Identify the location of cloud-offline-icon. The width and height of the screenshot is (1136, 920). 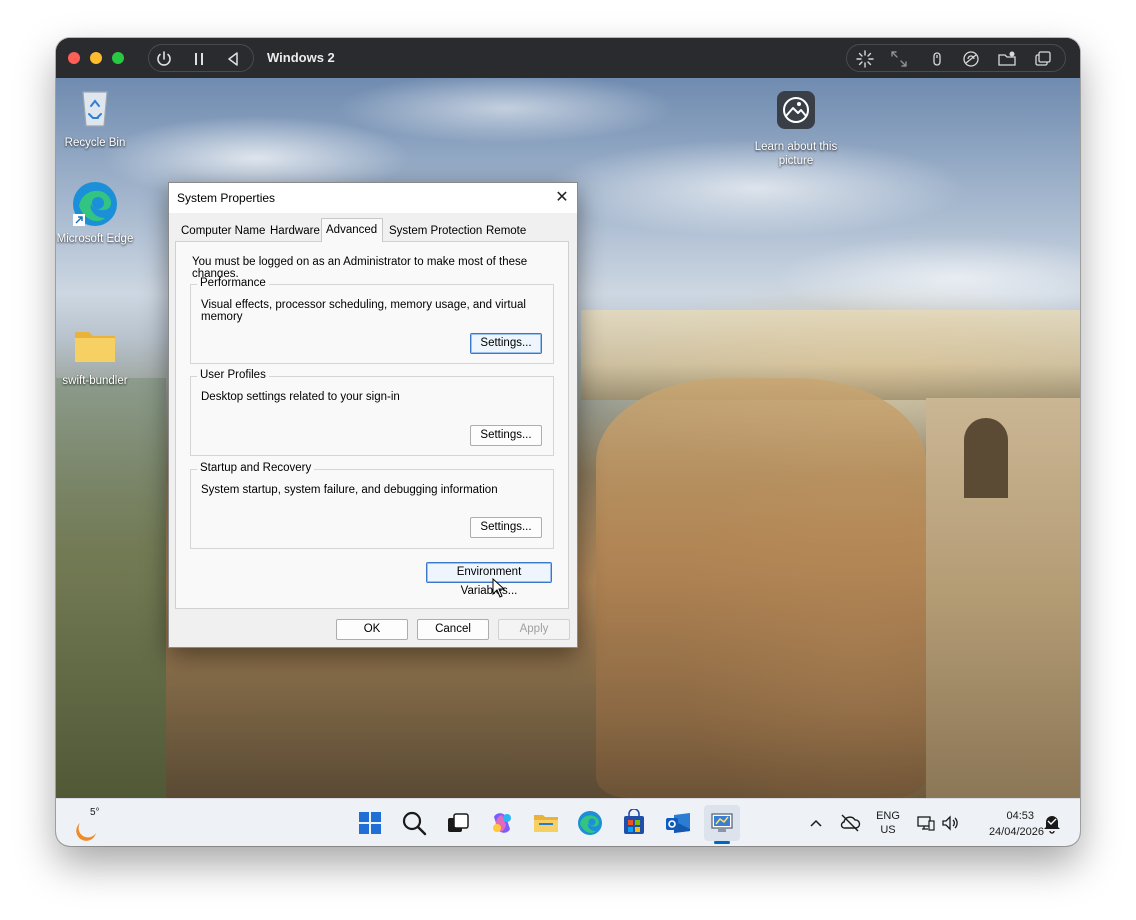
(850, 823).